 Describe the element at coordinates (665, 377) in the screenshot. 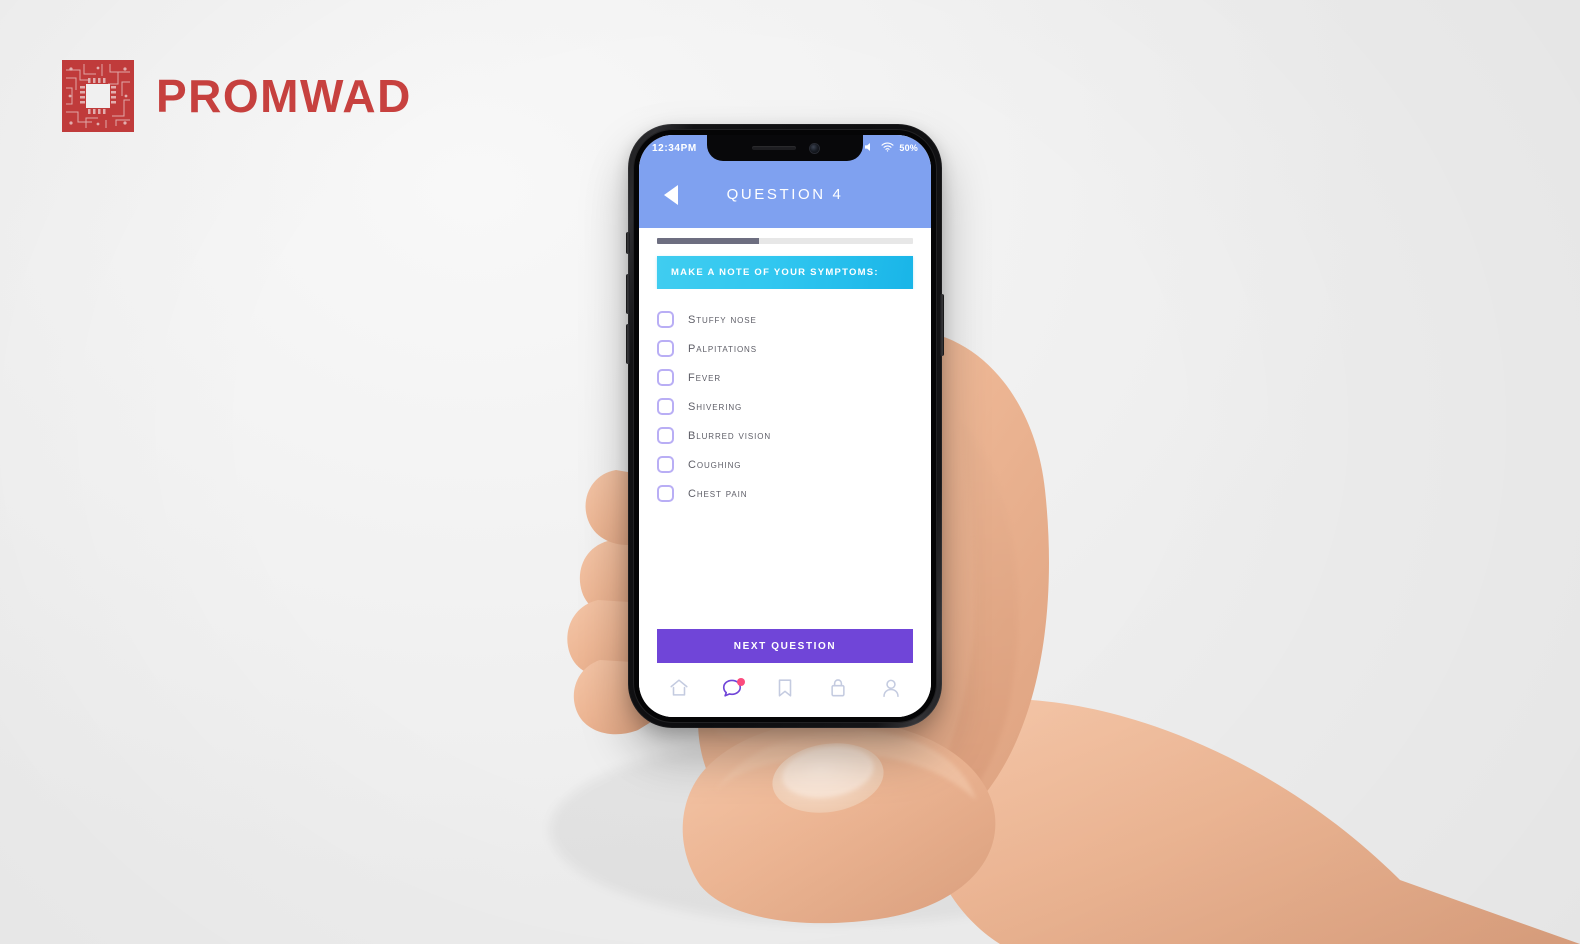

I see `checkbox-fever` at that location.